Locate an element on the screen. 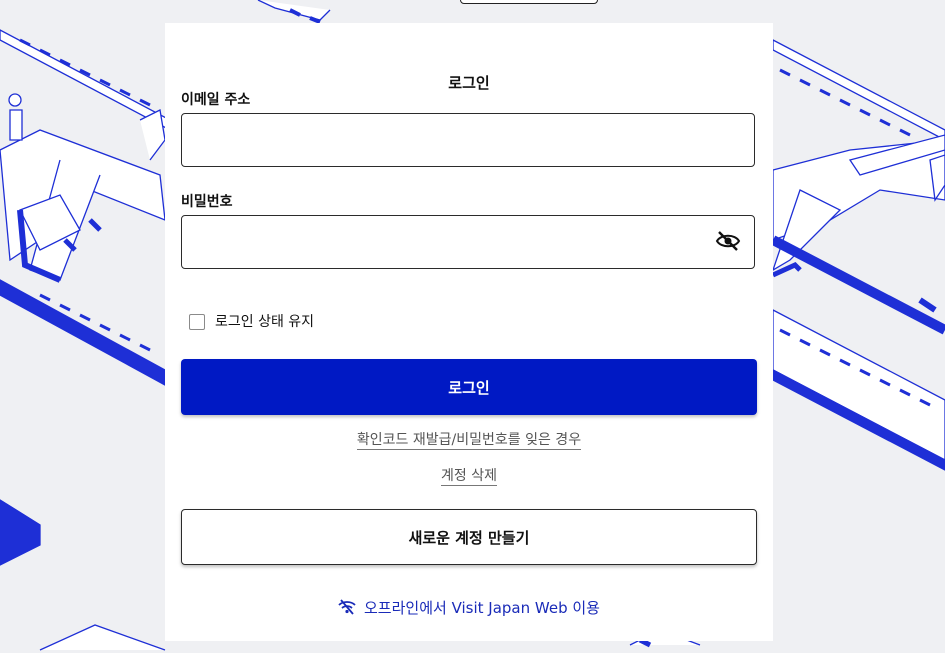 This screenshot has height=653, width=945. remember-label: 로그인 상태 유지 is located at coordinates (265, 322).